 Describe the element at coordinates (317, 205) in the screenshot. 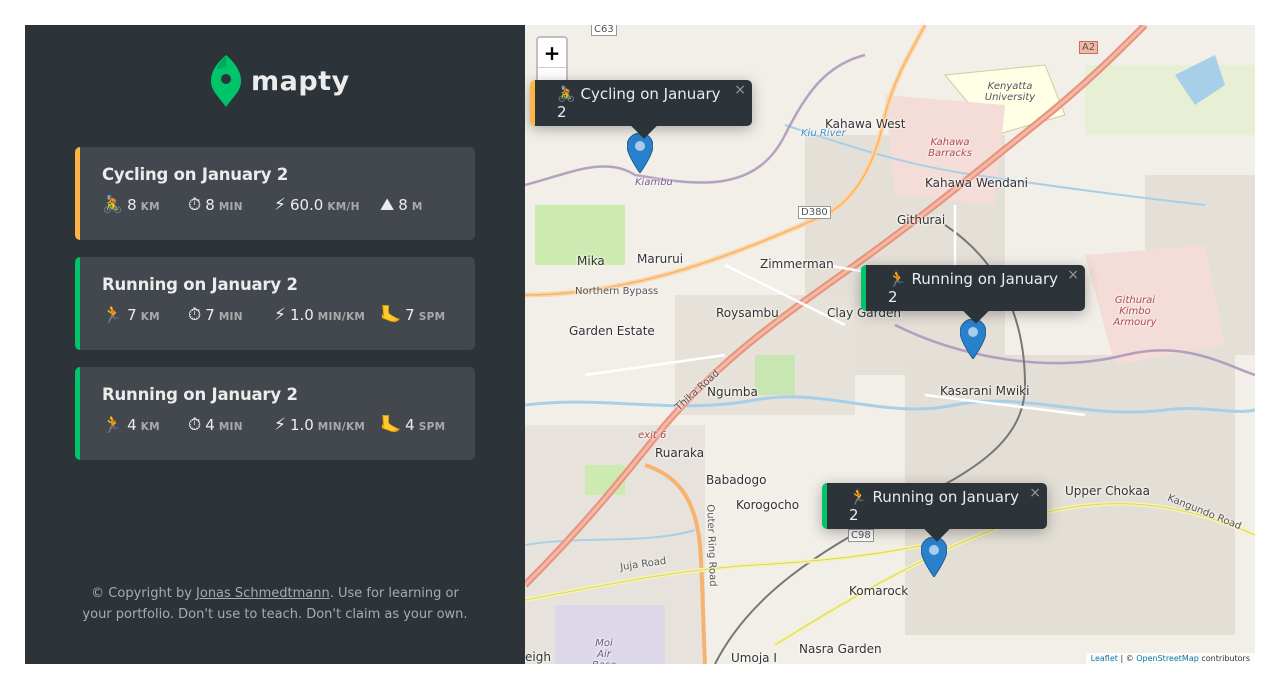

I see `speed-detail: ⚡ 60.0 km/h` at that location.